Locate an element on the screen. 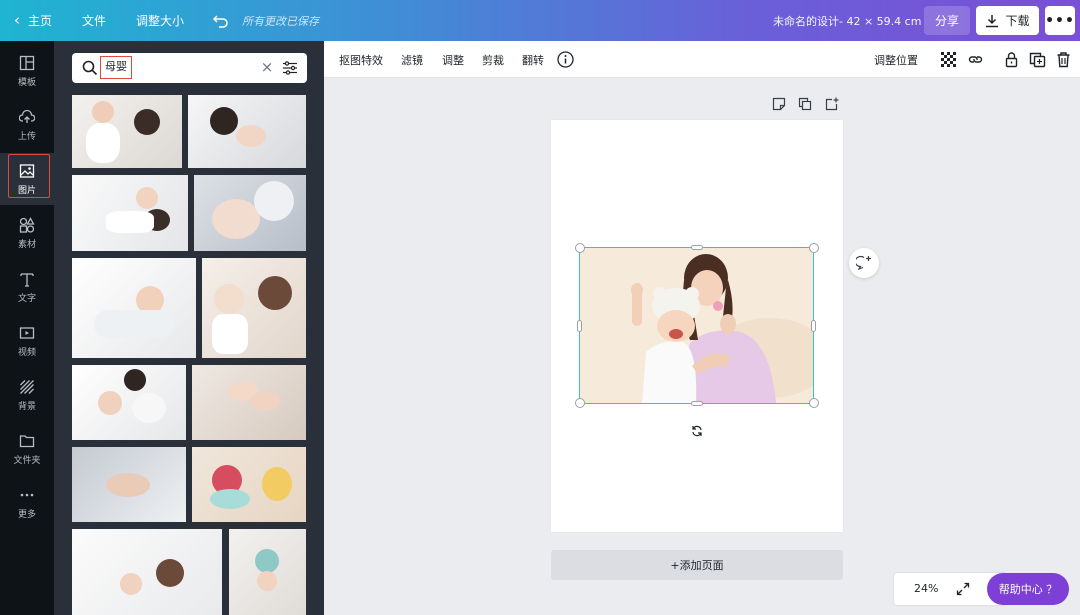  position-button: 调整位置 is located at coordinates (896, 59).